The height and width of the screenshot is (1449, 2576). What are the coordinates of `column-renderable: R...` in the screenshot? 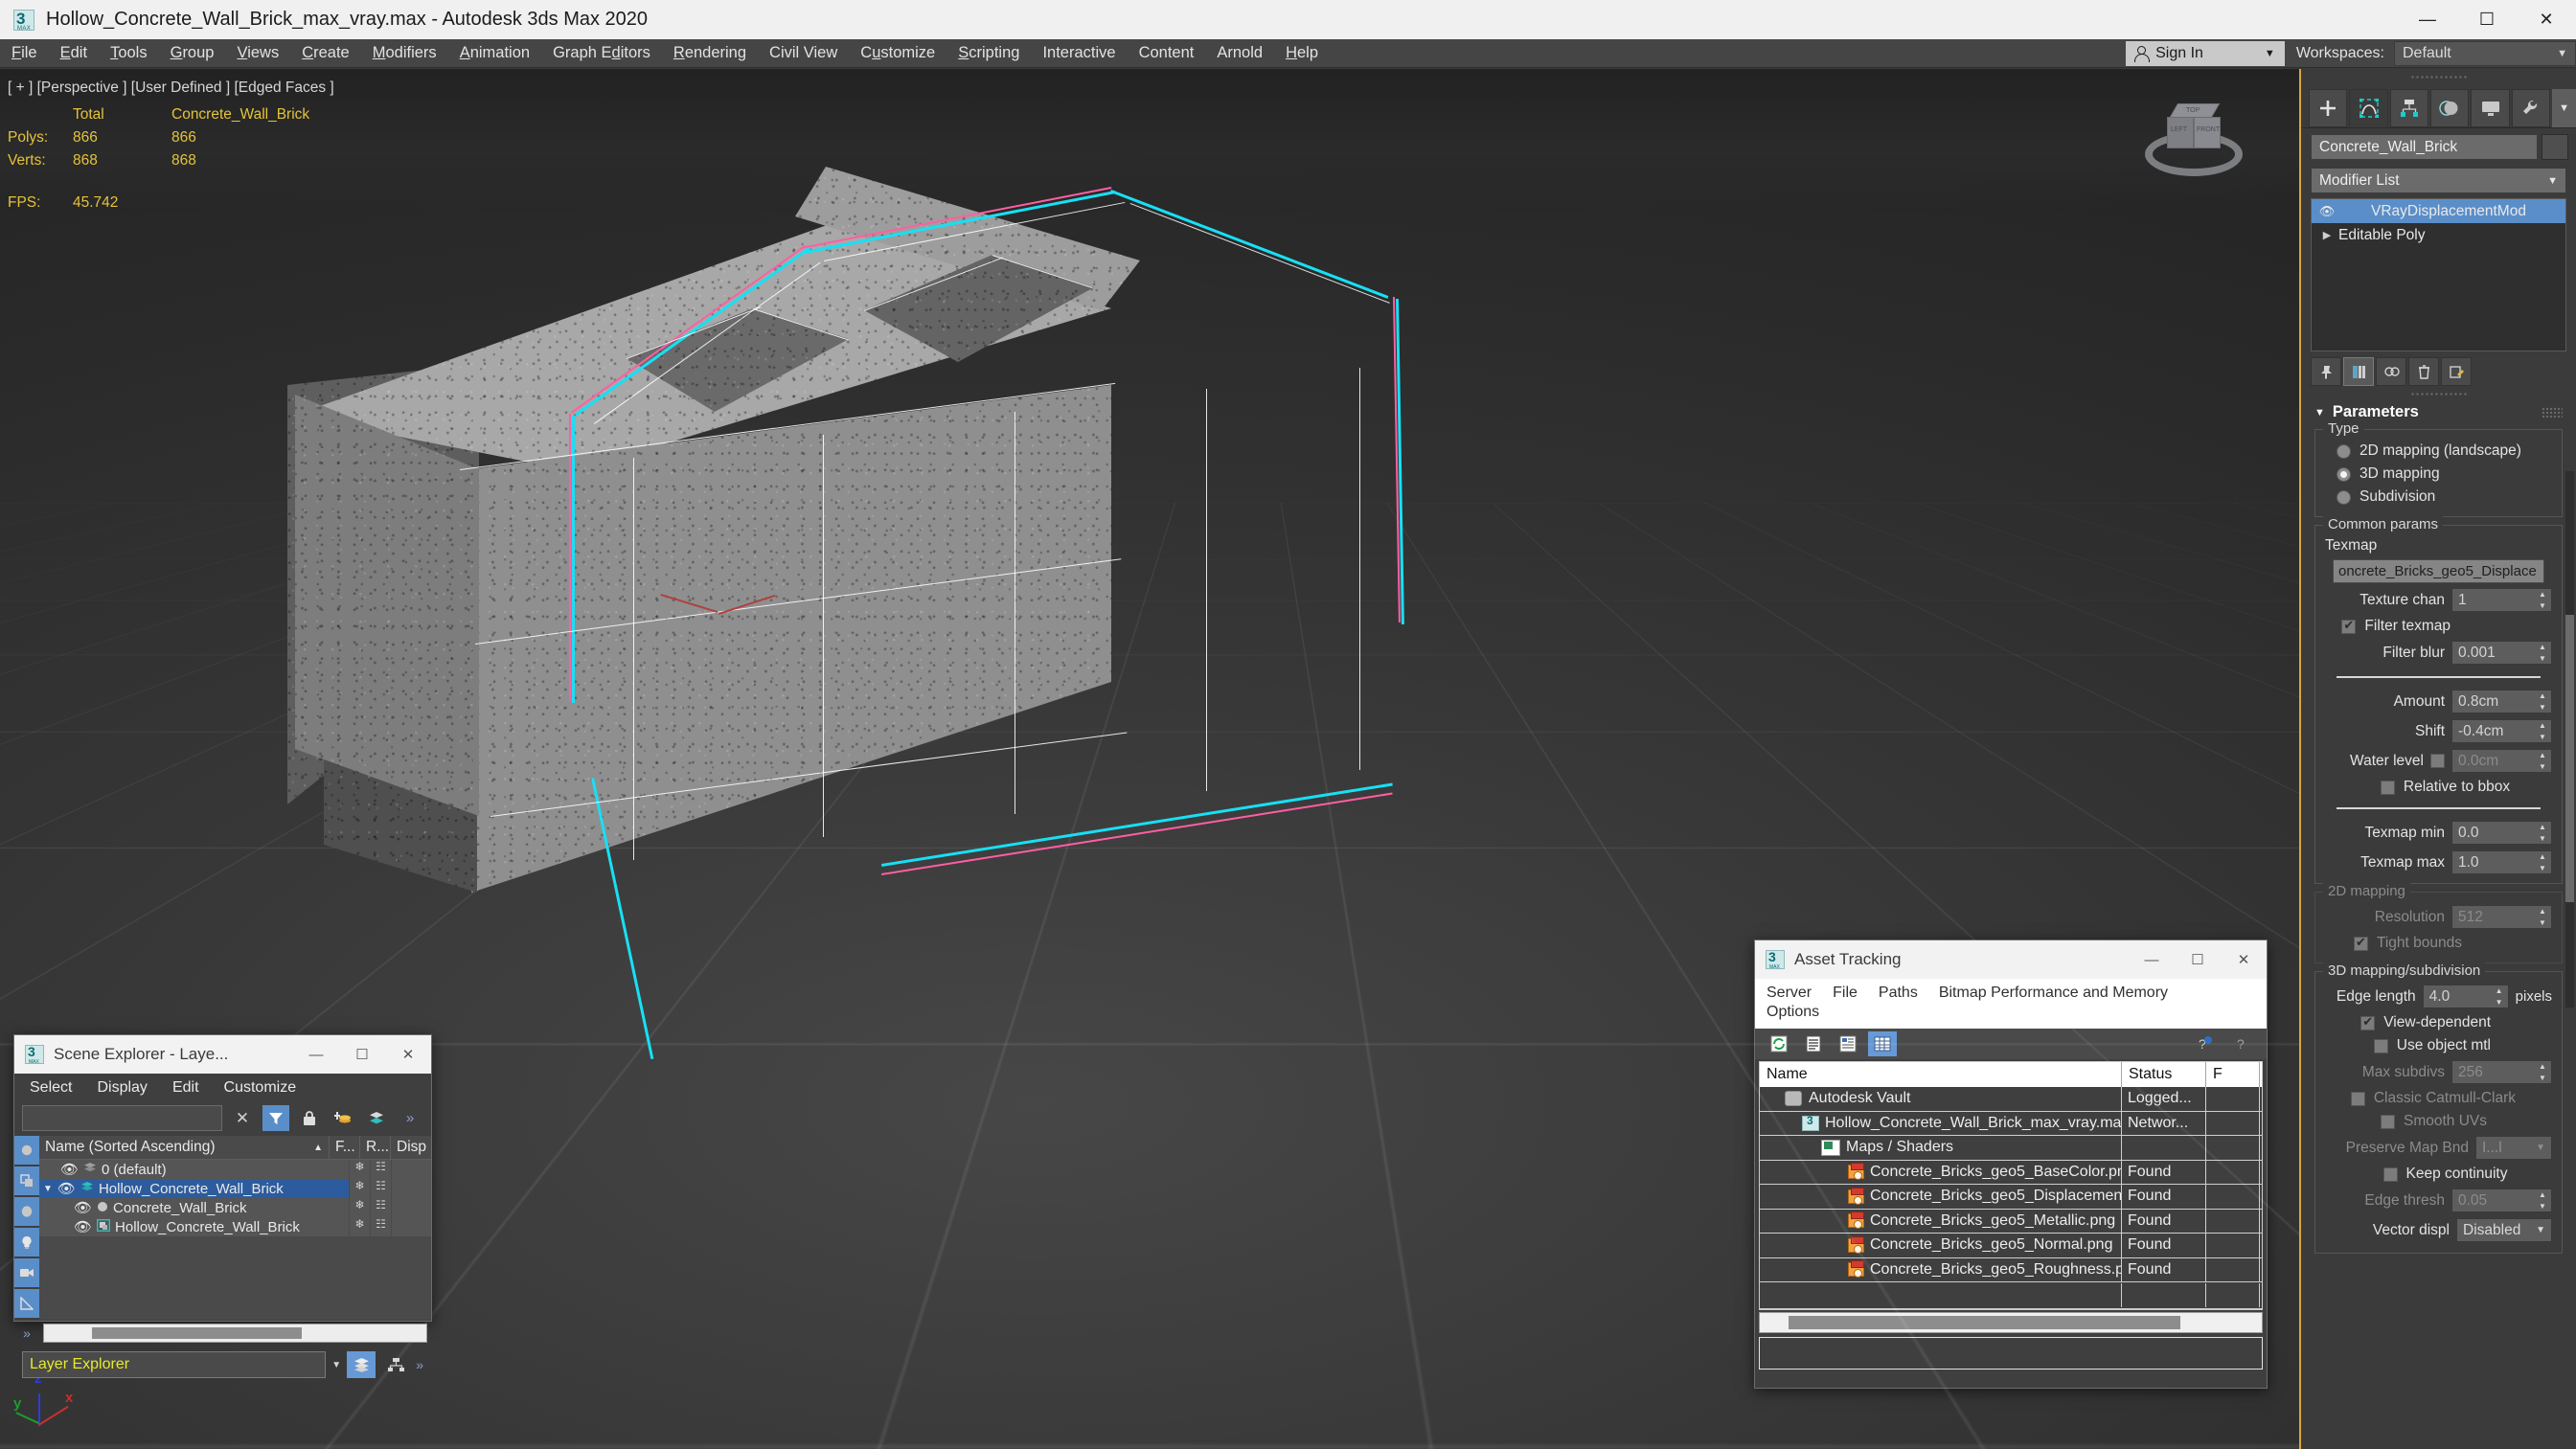 It's located at (375, 1147).